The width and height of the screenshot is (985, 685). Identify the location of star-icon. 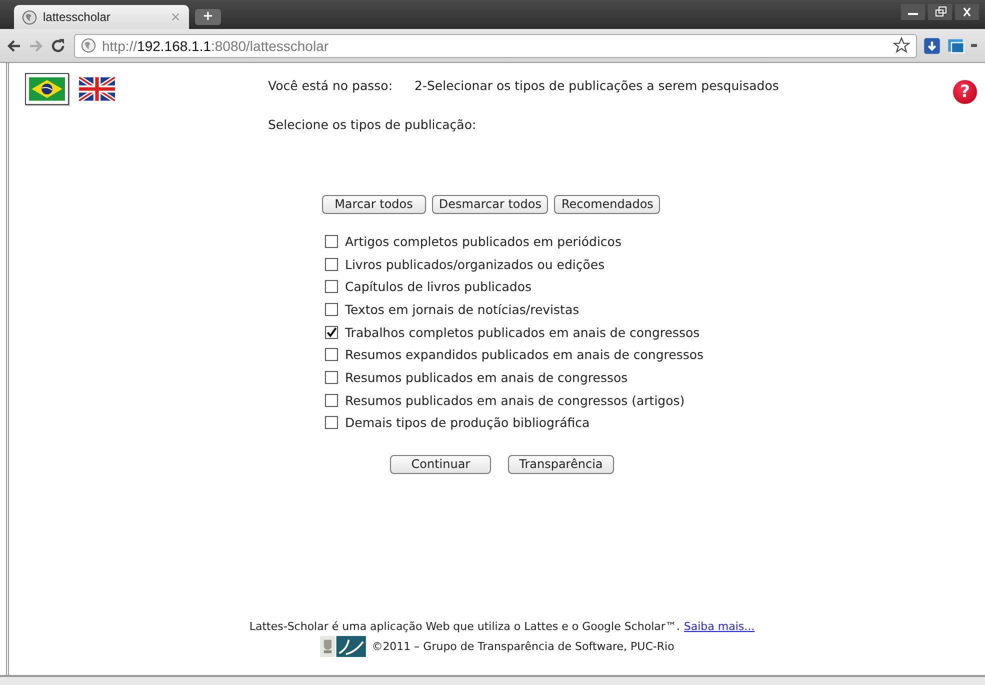
(901, 45).